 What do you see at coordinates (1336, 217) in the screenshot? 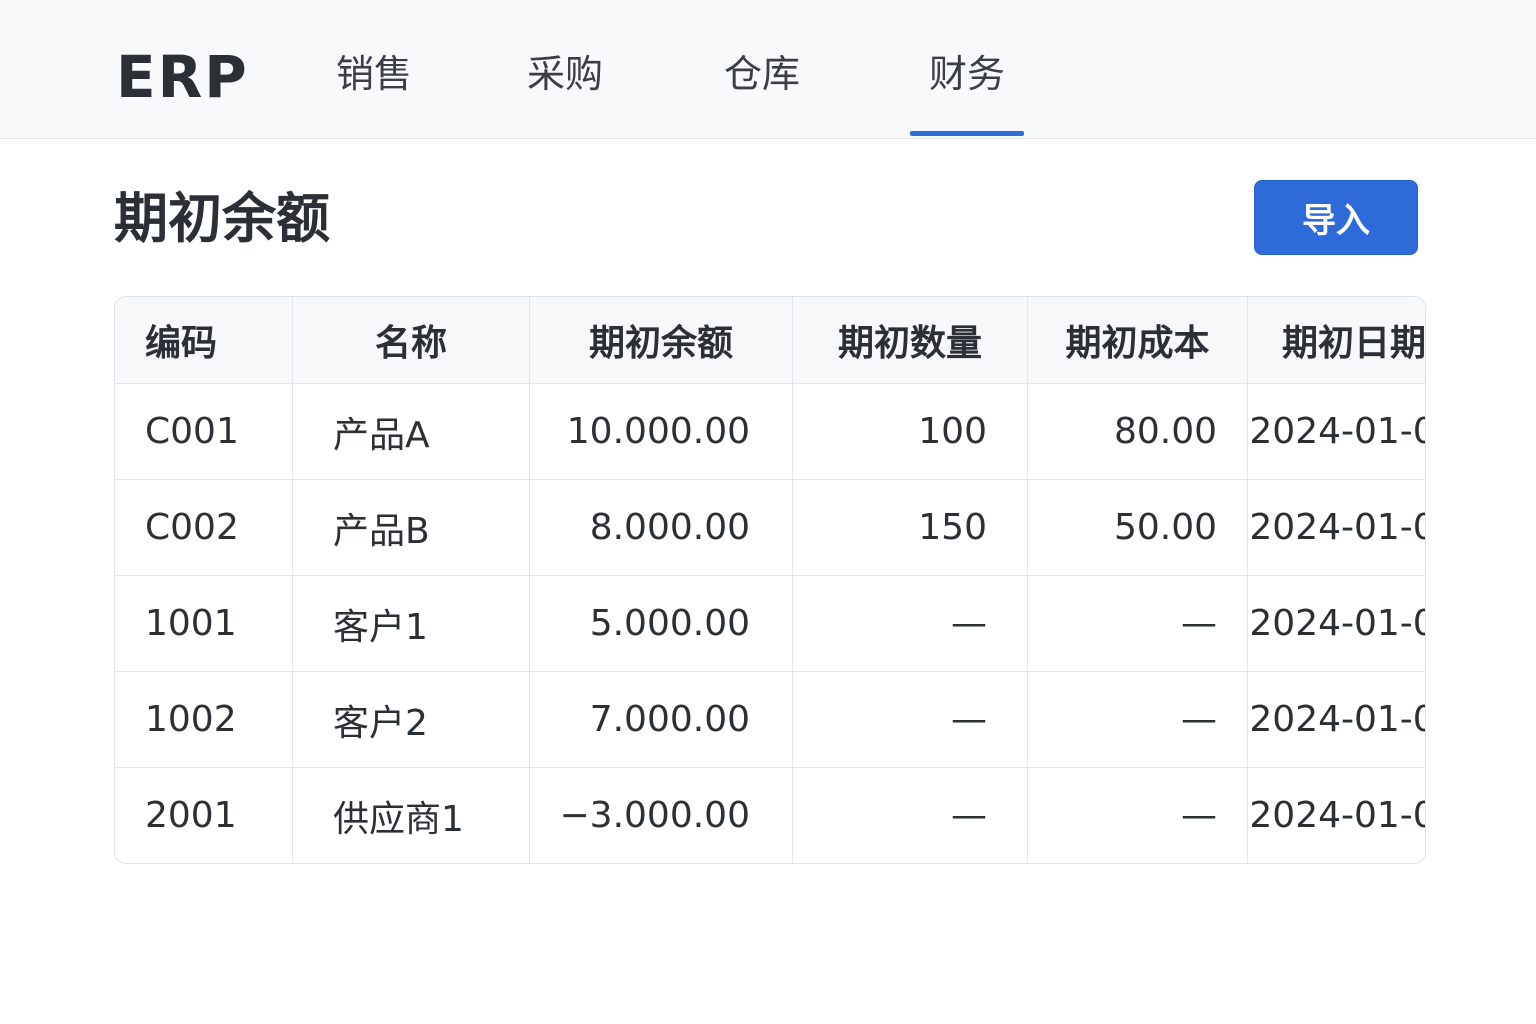
I see `import-button: 导入` at bounding box center [1336, 217].